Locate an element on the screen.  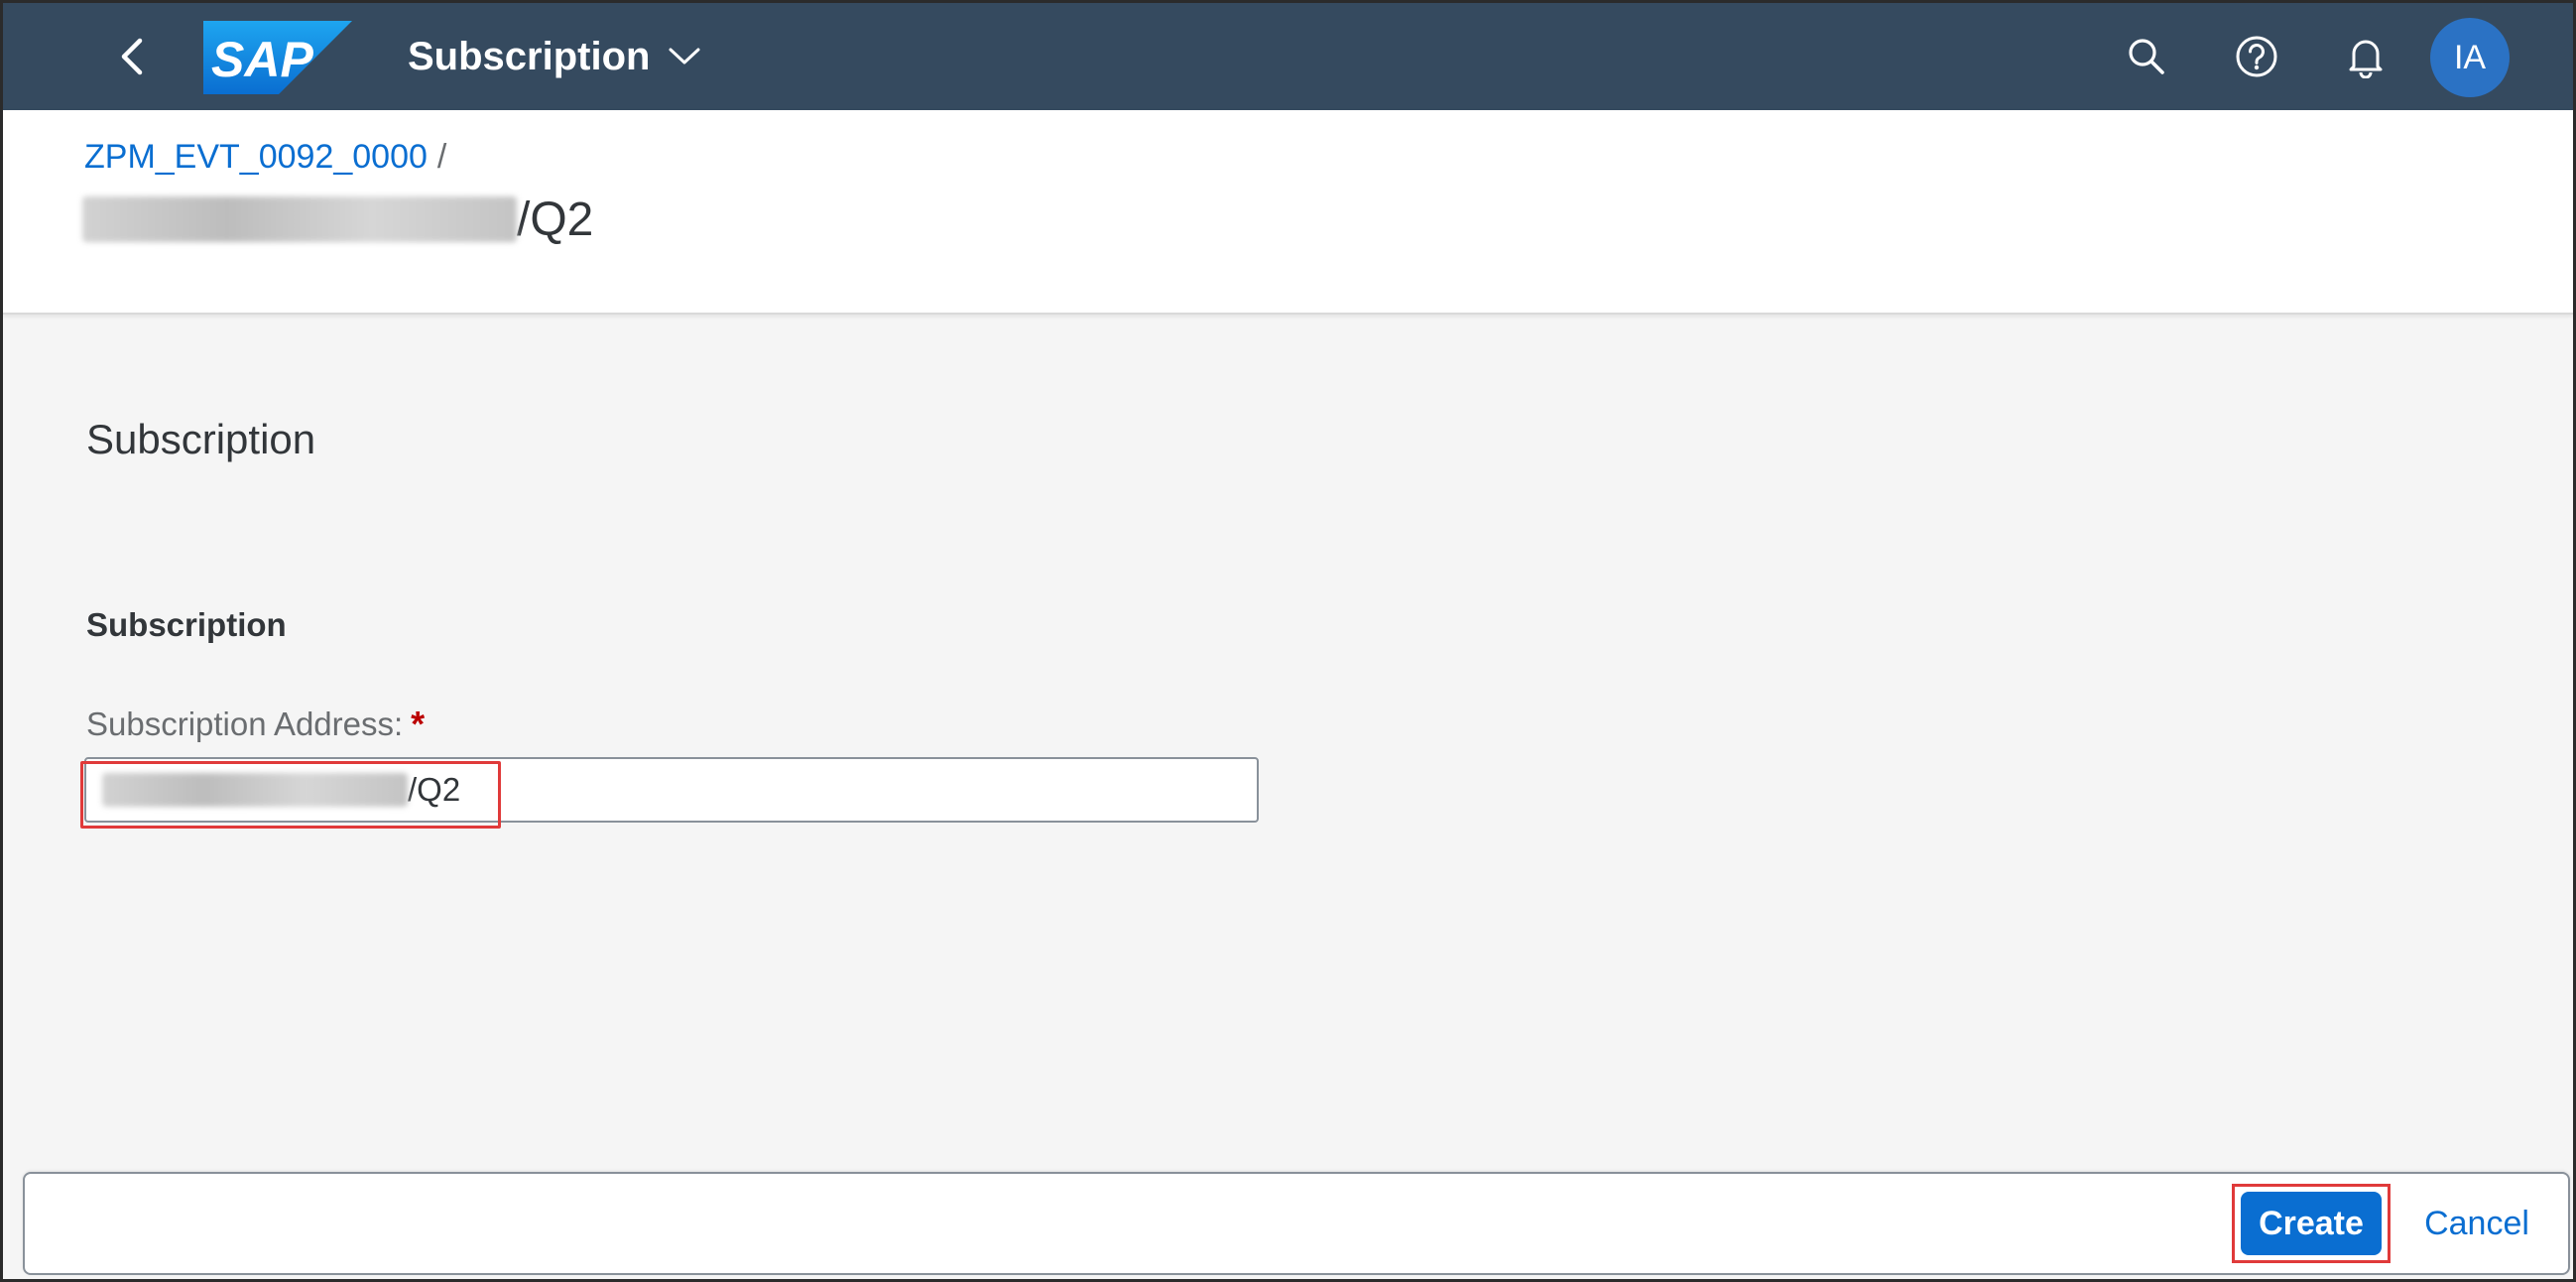
logo-text: SAP is located at coordinates (262, 59).